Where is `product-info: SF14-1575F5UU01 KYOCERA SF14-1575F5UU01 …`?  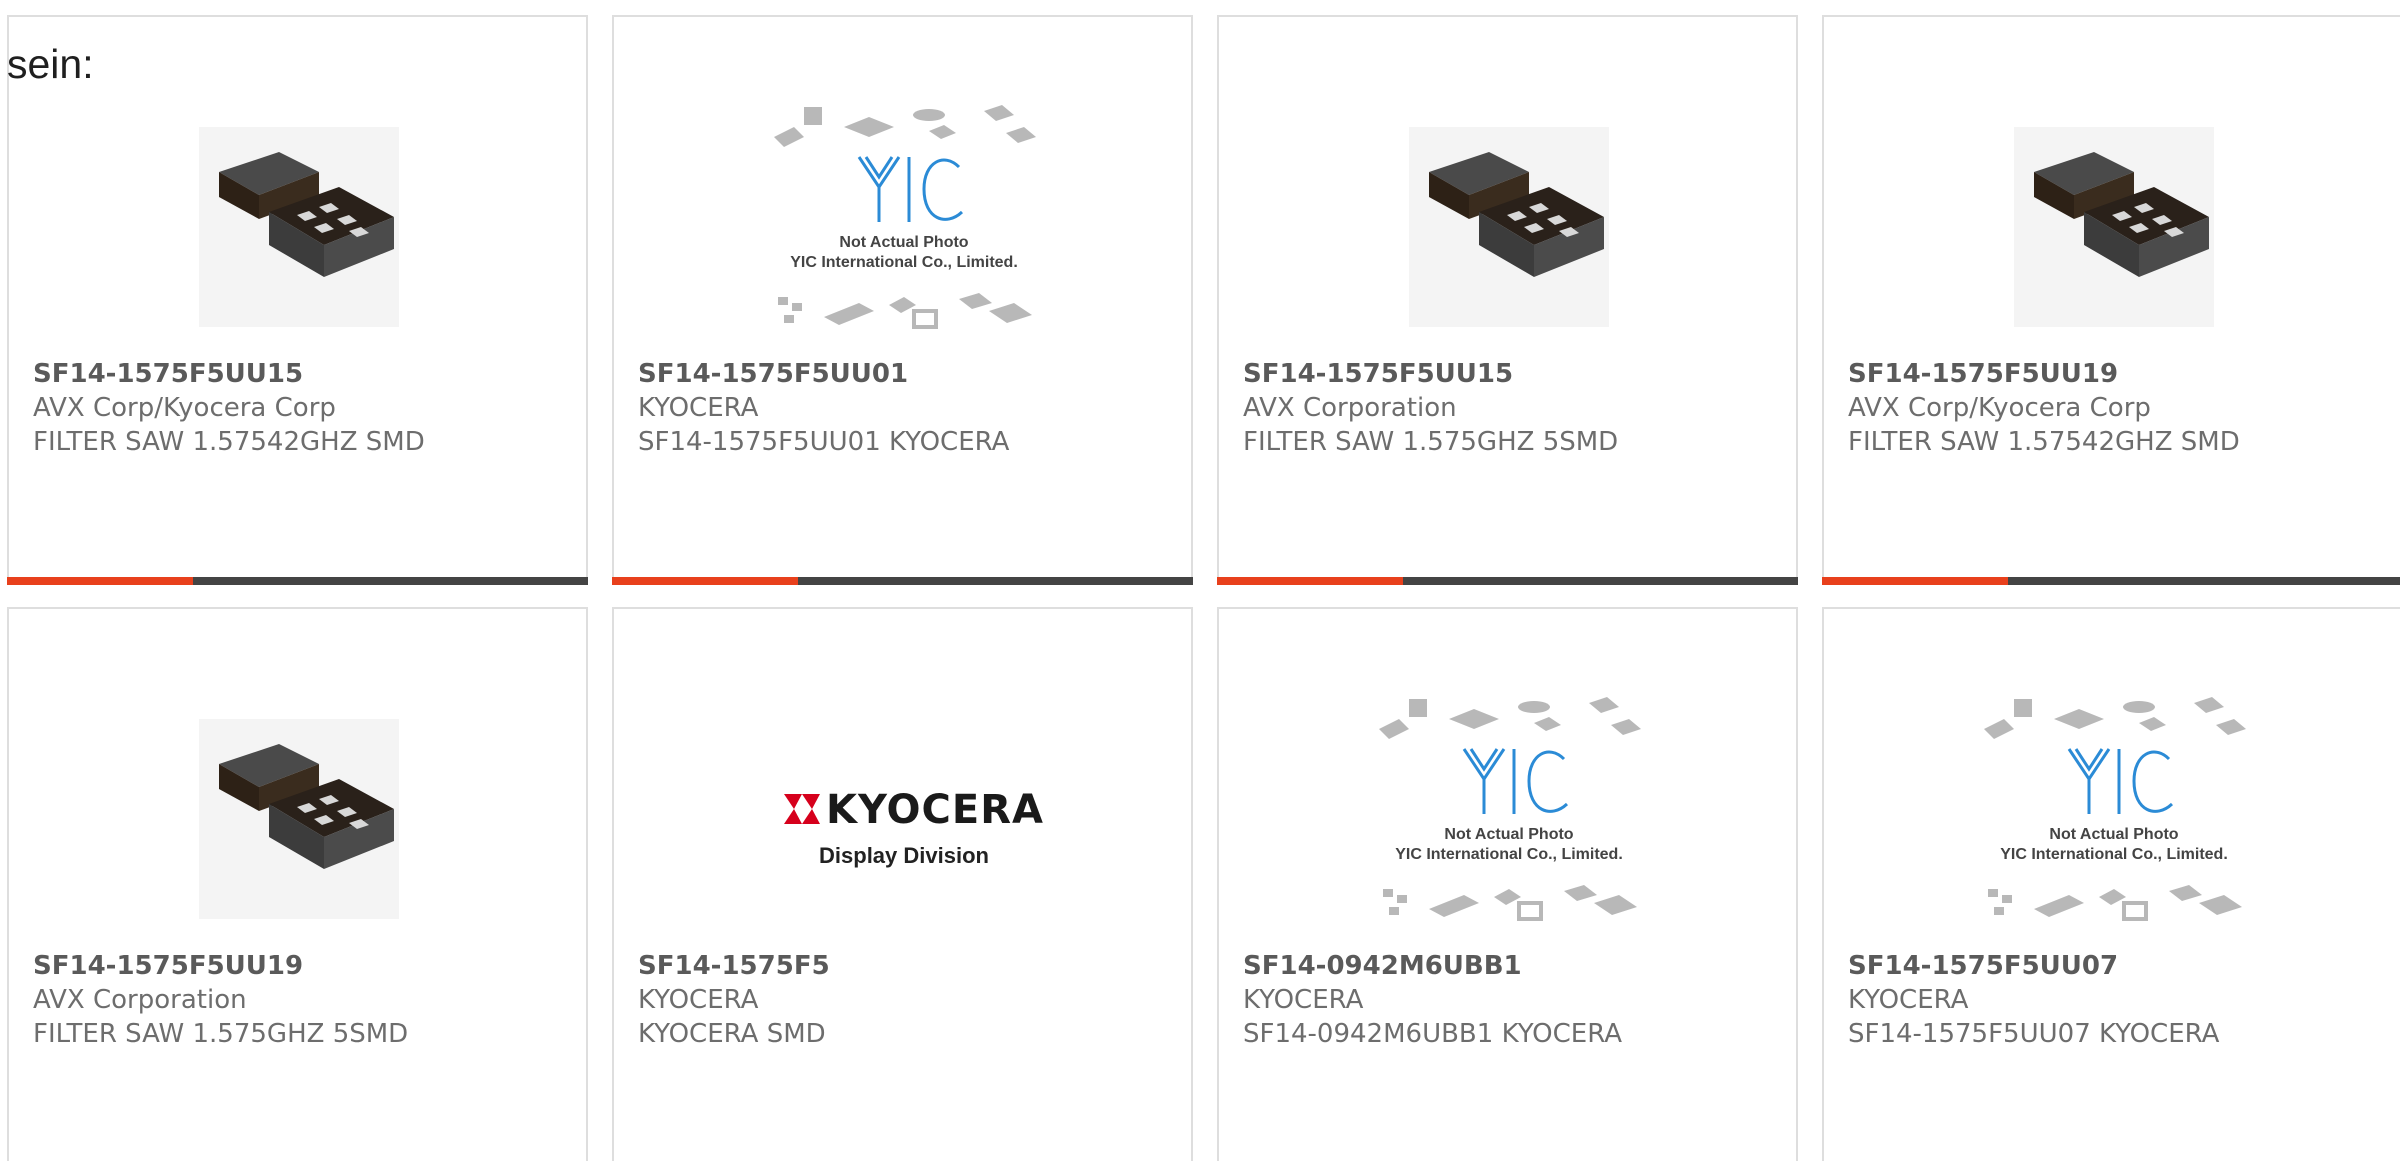 product-info: SF14-1575F5UU01 KYOCERA SF14-1575F5UU01 … is located at coordinates (909, 408).